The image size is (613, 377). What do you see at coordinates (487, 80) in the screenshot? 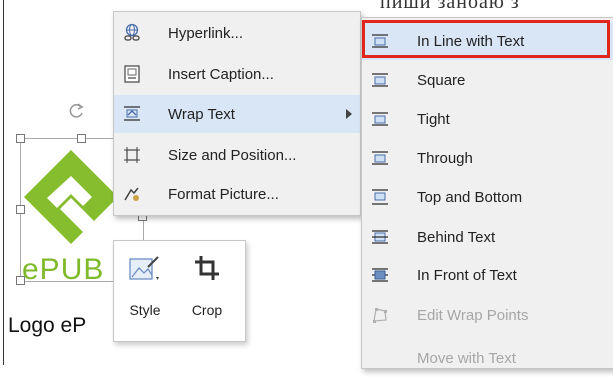
I see `submenu-item-square: Square` at bounding box center [487, 80].